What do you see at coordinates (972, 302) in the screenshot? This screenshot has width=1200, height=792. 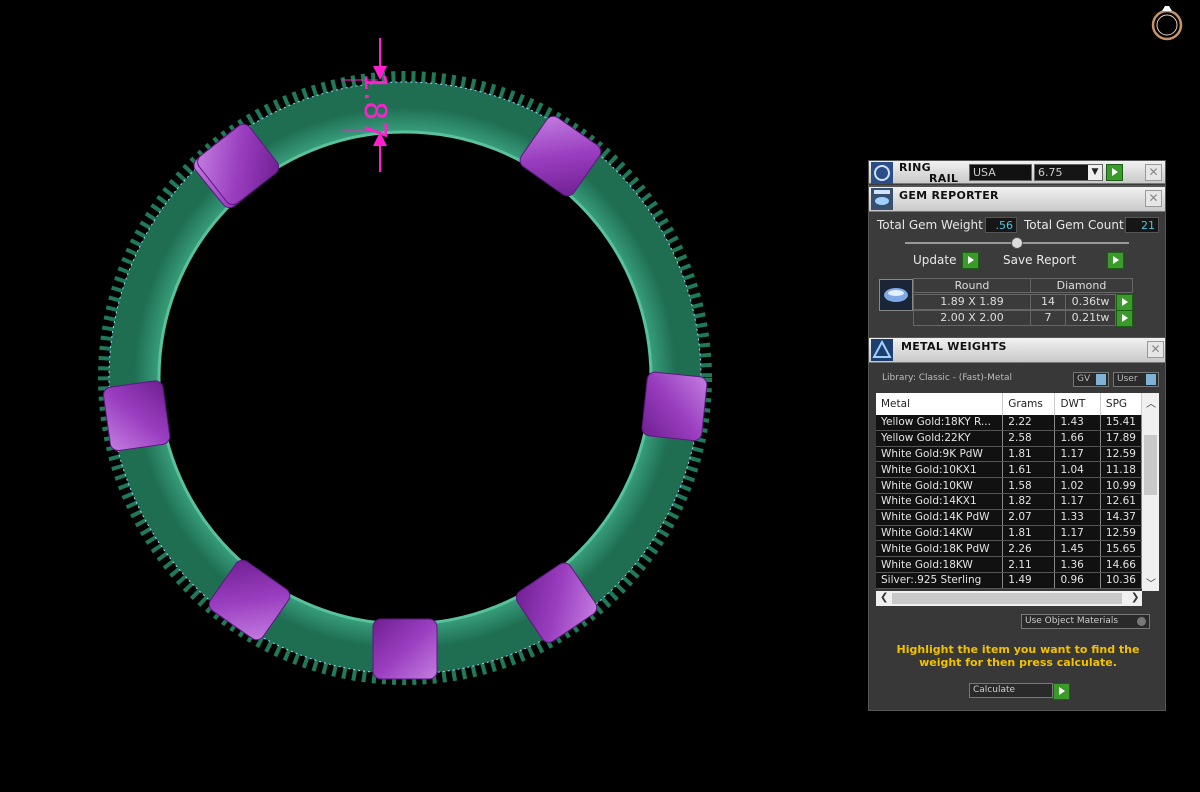 I see `gem-size-1: 1.89 X 1.89` at bounding box center [972, 302].